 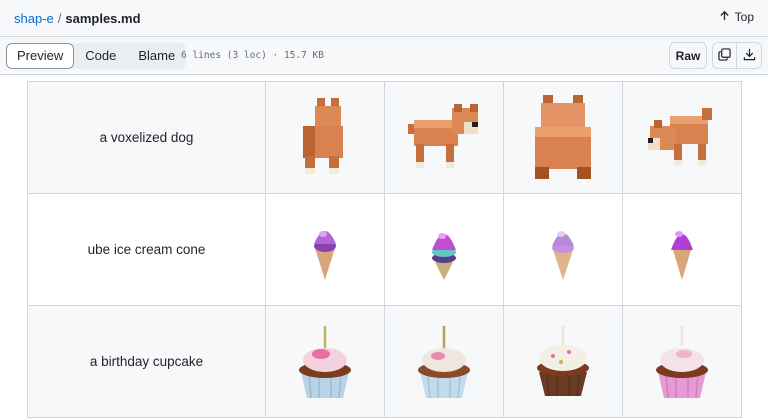 What do you see at coordinates (103, 18) in the screenshot?
I see `breadcrumb-file: samples.md` at bounding box center [103, 18].